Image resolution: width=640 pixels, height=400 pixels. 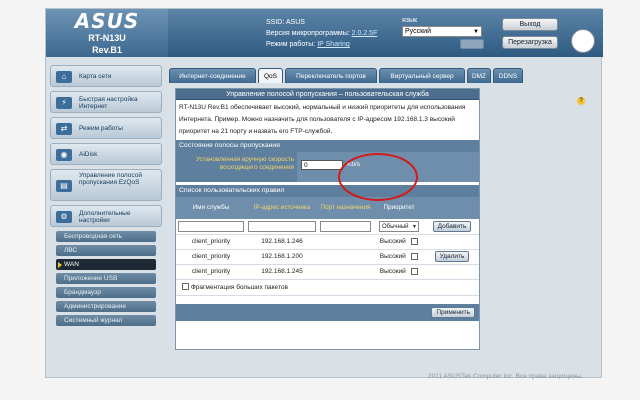 What do you see at coordinates (418, 31) in the screenshot?
I see `language-value: Русский` at bounding box center [418, 31].